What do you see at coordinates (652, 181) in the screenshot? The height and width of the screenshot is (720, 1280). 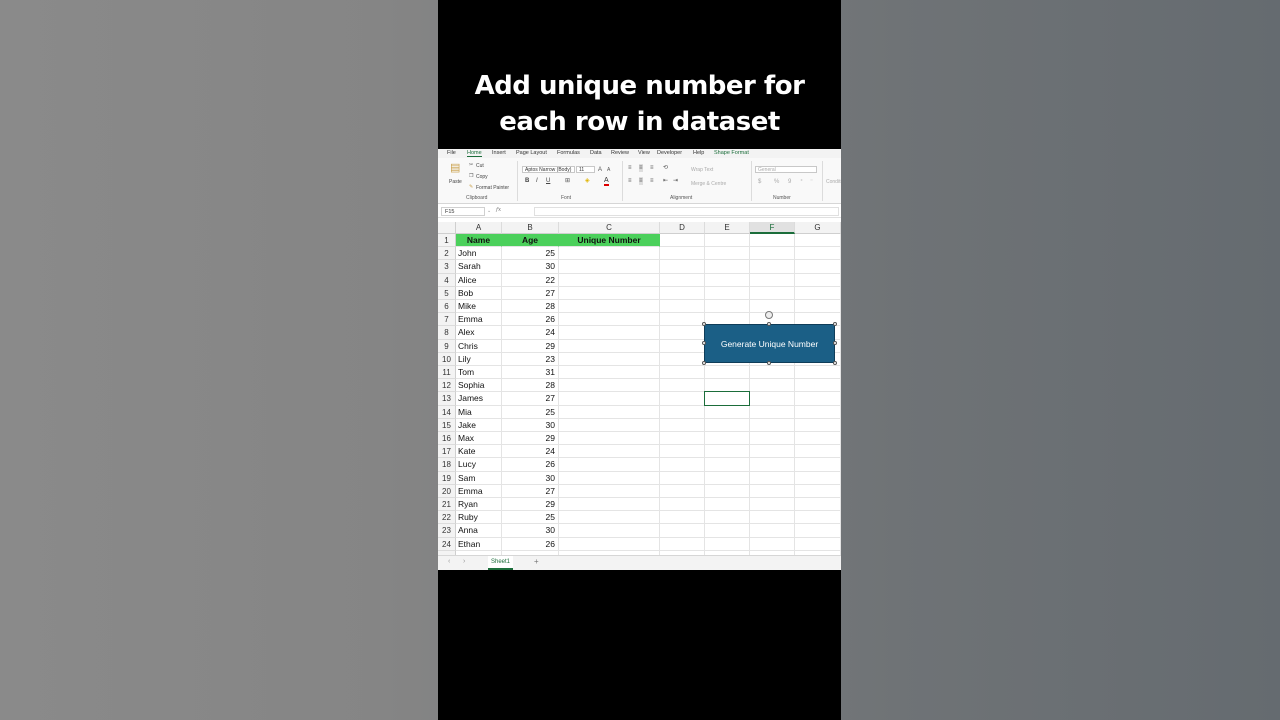 I see `align-right-icon: ≡` at bounding box center [652, 181].